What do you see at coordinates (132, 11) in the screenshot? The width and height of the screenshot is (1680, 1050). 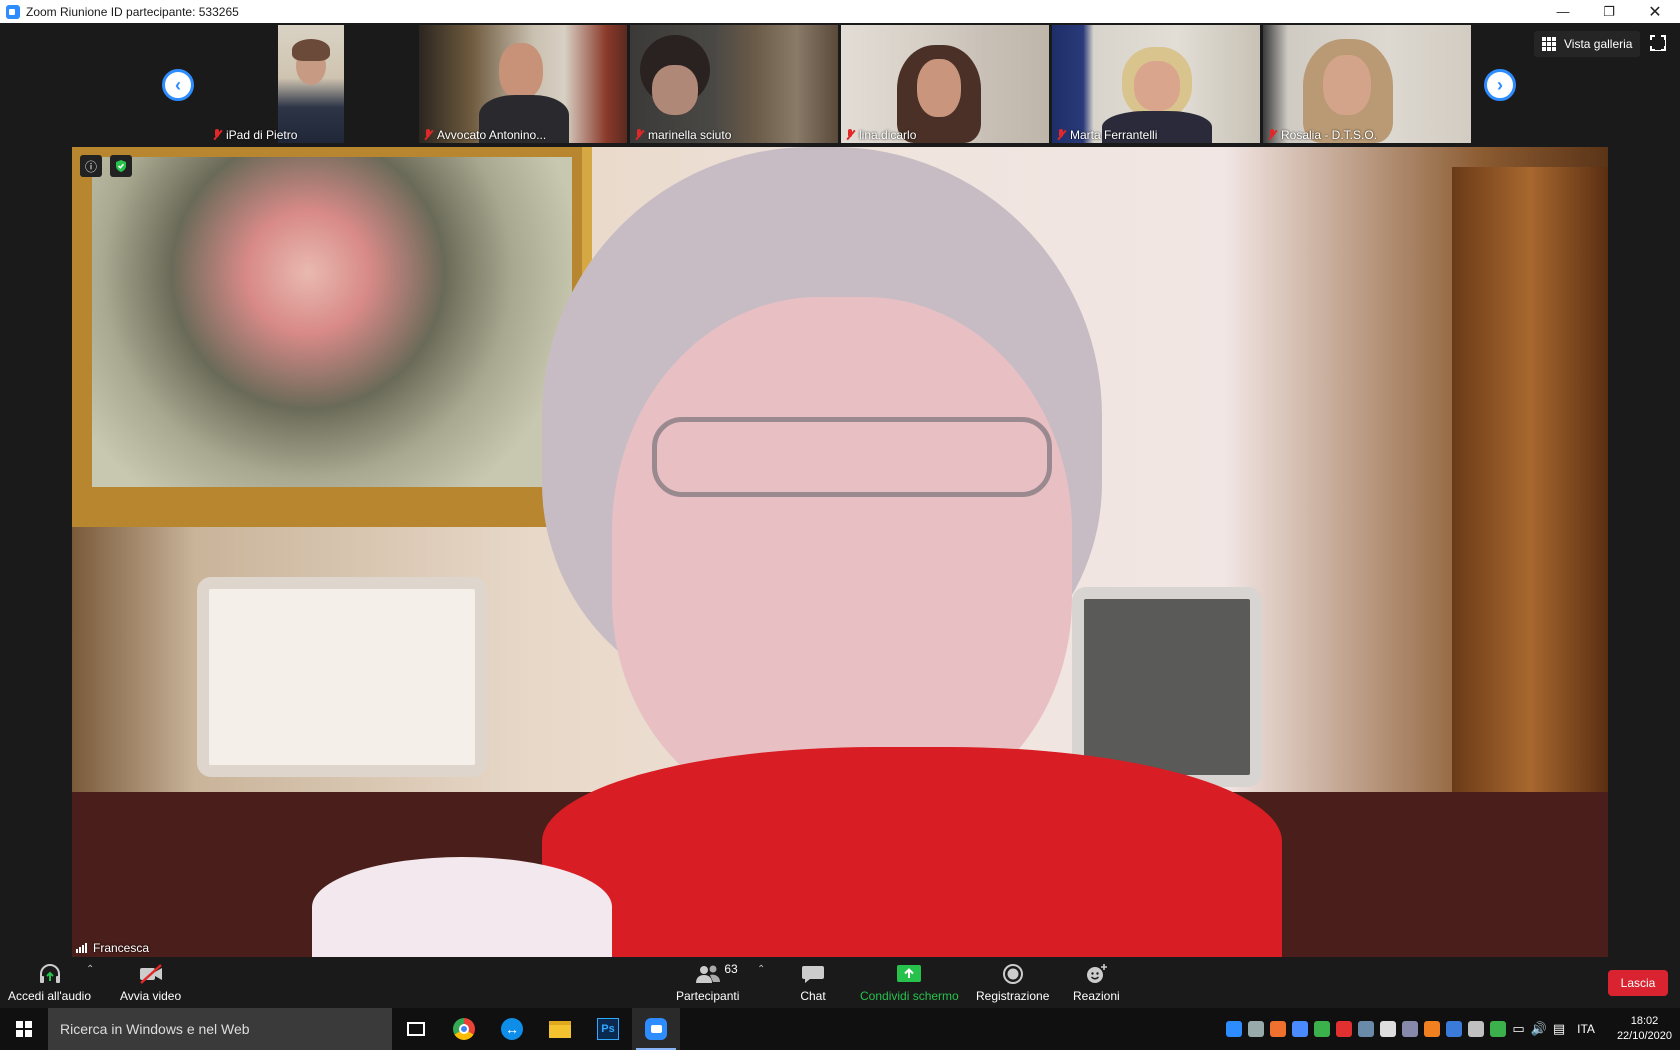 I see `window-title: Zoom Riunione ID partecipante: 533265` at bounding box center [132, 11].